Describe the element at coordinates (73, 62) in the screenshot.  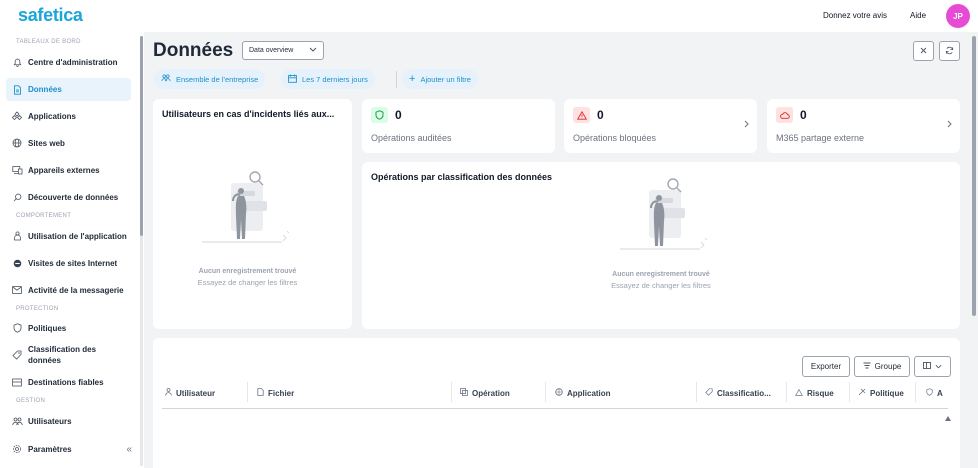
I see `sidebar-item-label: Centre d'administration` at that location.